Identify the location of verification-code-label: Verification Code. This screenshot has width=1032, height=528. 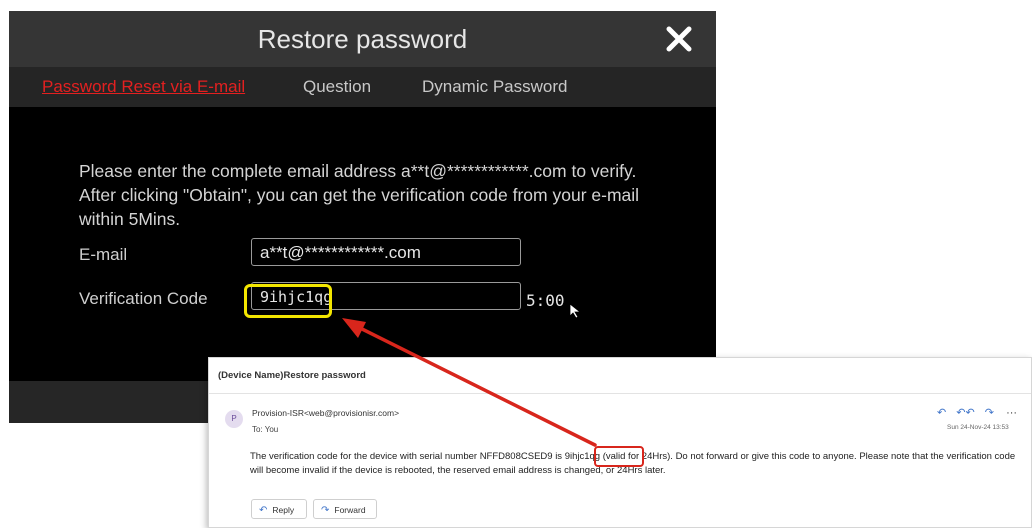
(143, 298).